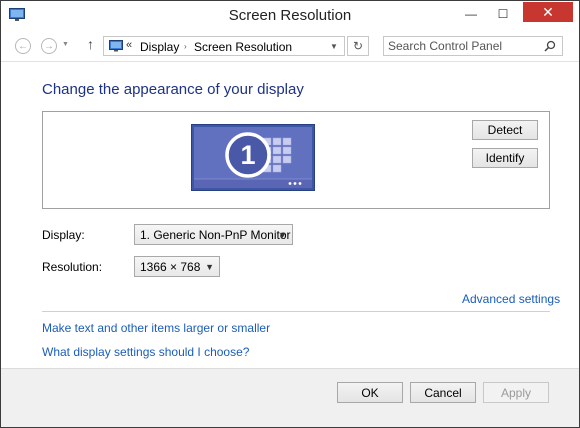 The height and width of the screenshot is (428, 580). What do you see at coordinates (550, 46) in the screenshot?
I see `search-icon` at bounding box center [550, 46].